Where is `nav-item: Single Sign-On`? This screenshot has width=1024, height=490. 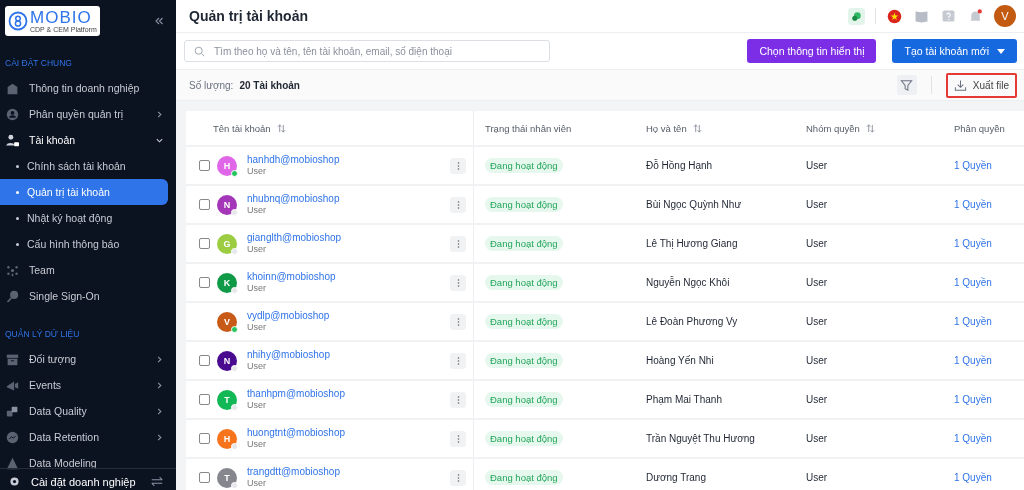 nav-item: Single Sign-On is located at coordinates (88, 296).